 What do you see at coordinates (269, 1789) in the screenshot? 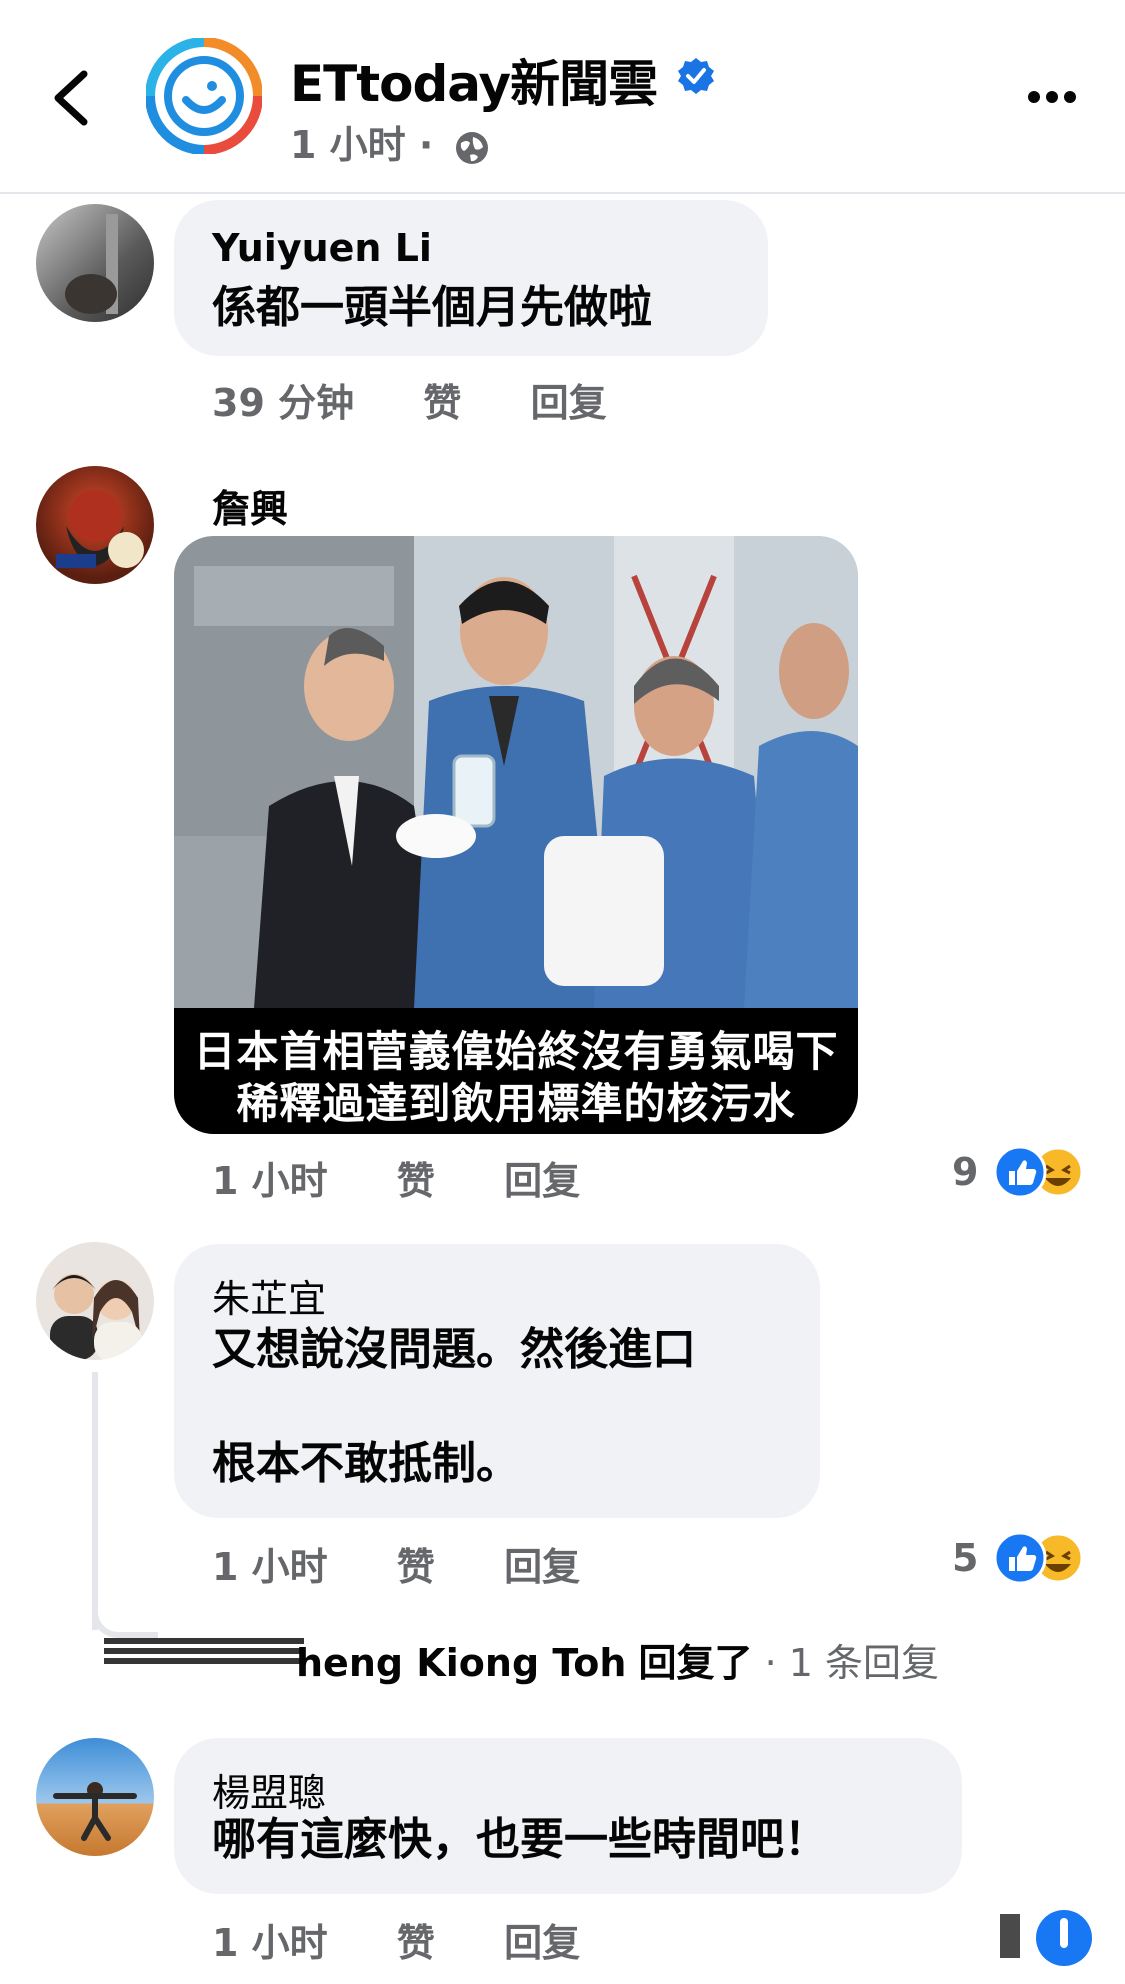
I see `comment-author: 楊盟聰` at bounding box center [269, 1789].